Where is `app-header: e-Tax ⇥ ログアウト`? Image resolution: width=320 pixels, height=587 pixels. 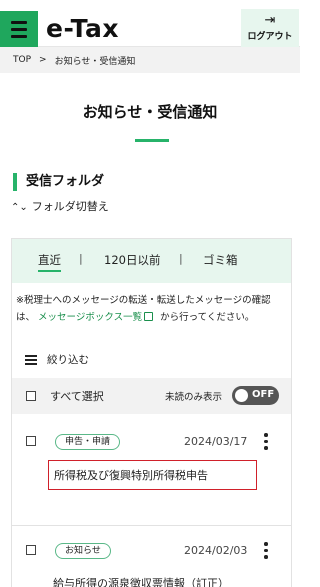 app-header: e-Tax ⇥ ログアウト is located at coordinates (150, 24).